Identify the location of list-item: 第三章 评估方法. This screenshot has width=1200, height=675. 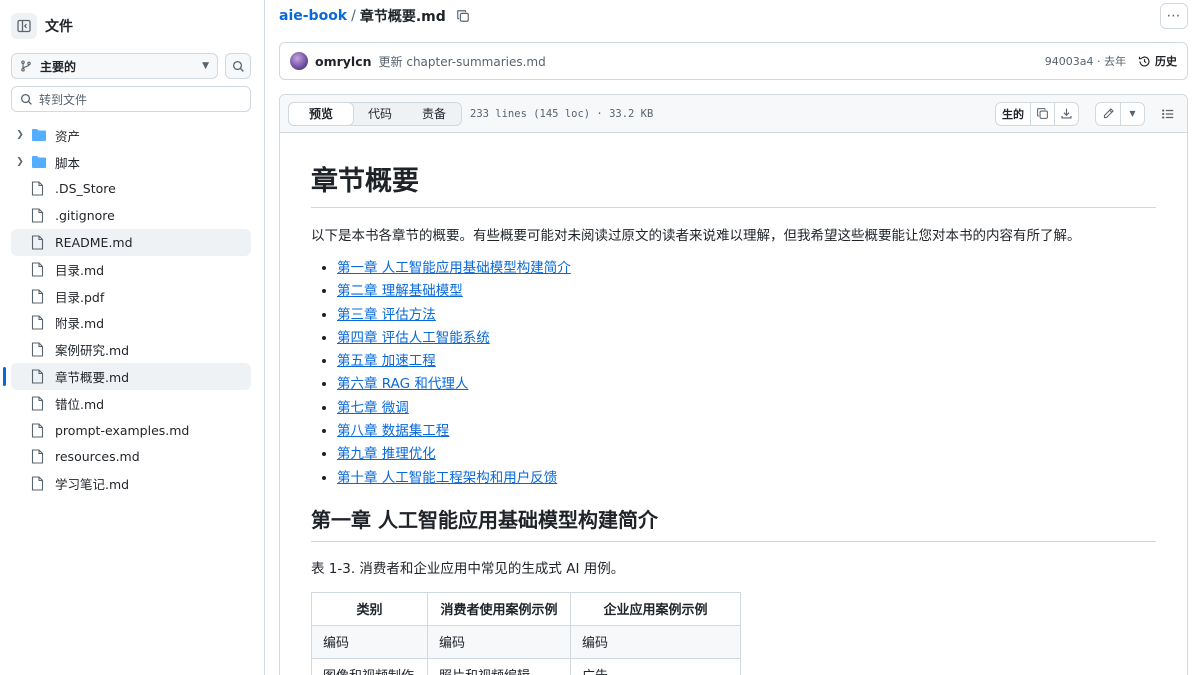
(746, 315).